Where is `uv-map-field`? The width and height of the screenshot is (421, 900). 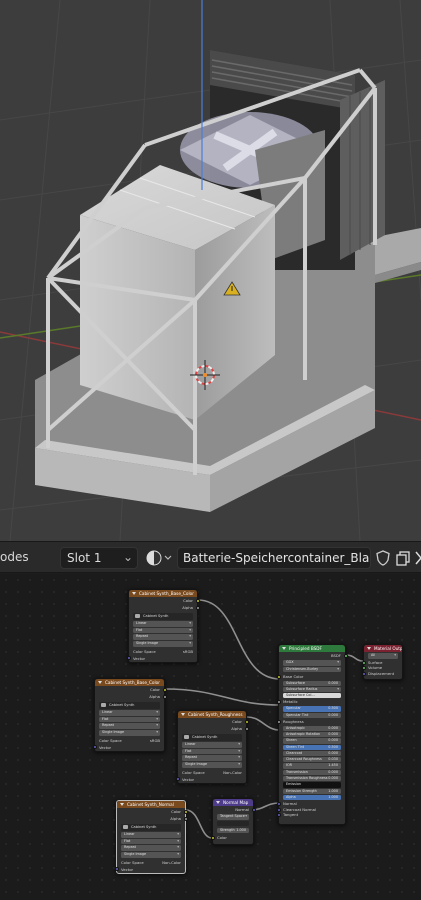 uv-map-field is located at coordinates (233, 823).